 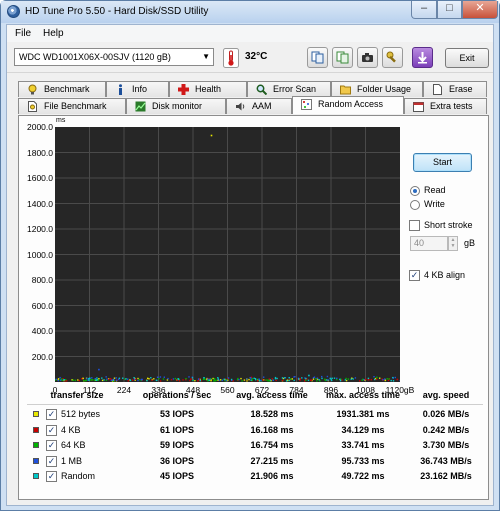 I want to click on write-radio, so click(x=415, y=205).